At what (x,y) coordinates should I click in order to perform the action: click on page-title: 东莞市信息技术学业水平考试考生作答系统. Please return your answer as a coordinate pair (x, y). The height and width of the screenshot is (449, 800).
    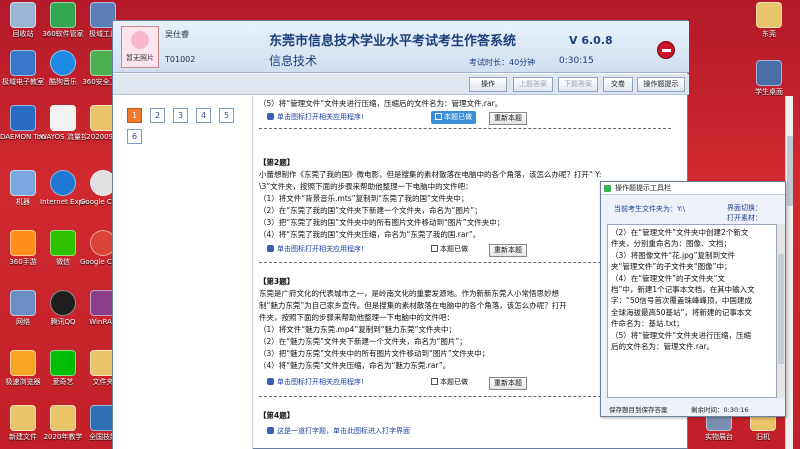
    Looking at the image, I should click on (393, 41).